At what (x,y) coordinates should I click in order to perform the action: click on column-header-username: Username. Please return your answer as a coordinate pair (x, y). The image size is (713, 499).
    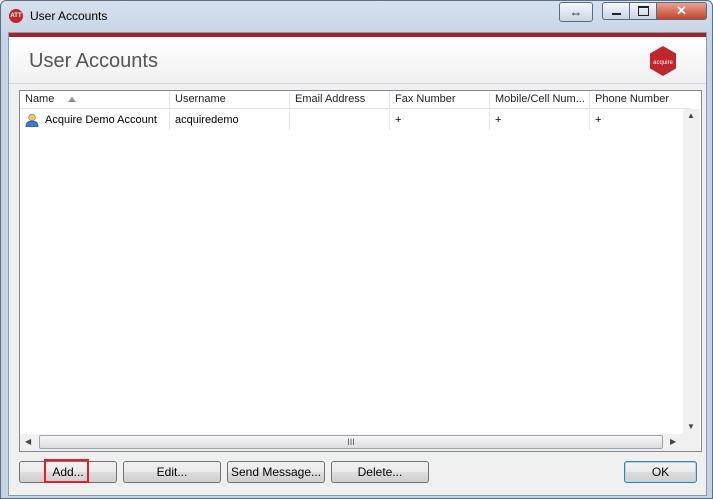
    Looking at the image, I should click on (230, 99).